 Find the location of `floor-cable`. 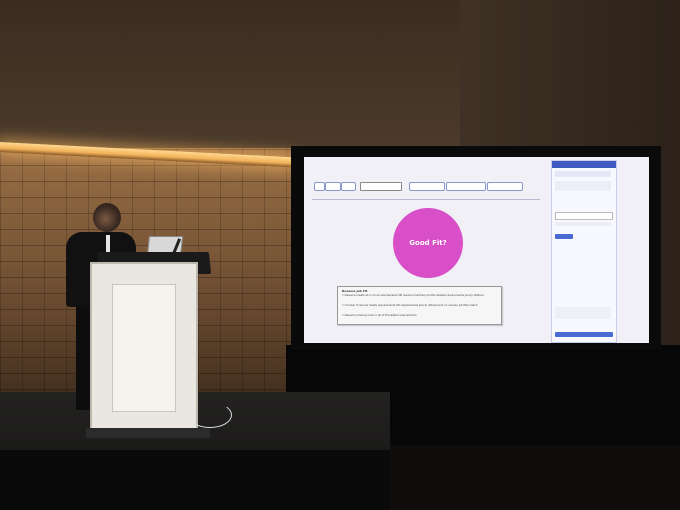

floor-cable is located at coordinates (210, 415).